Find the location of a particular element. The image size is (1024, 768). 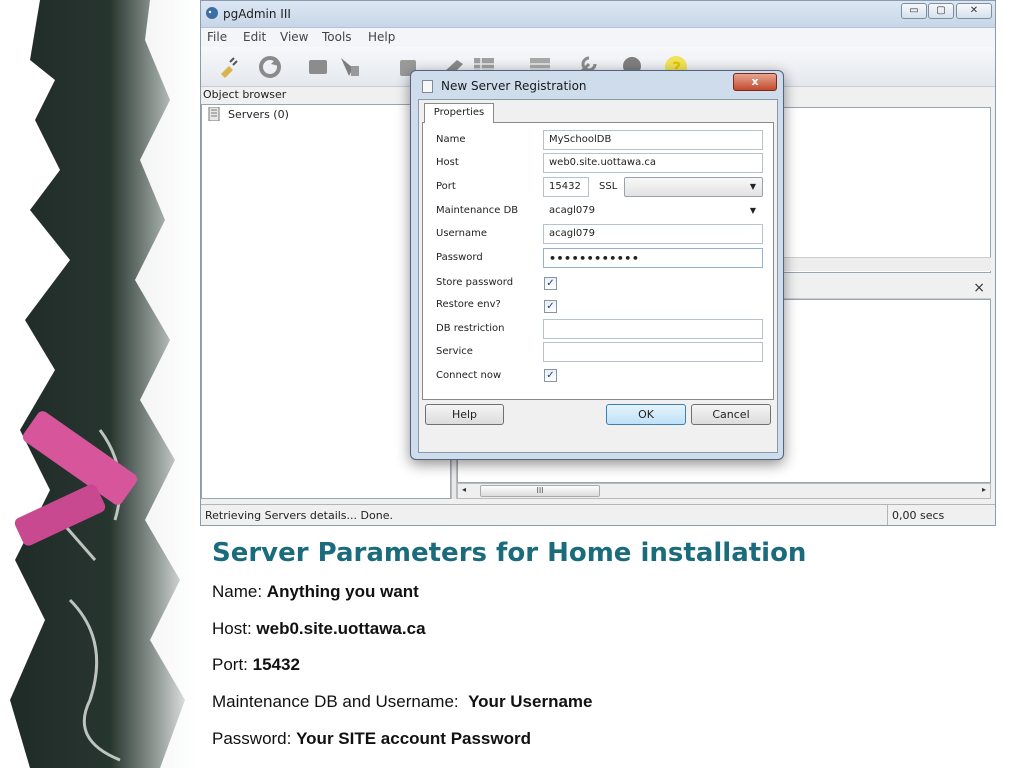

dialog-title: New Server Registration is located at coordinates (514, 86).